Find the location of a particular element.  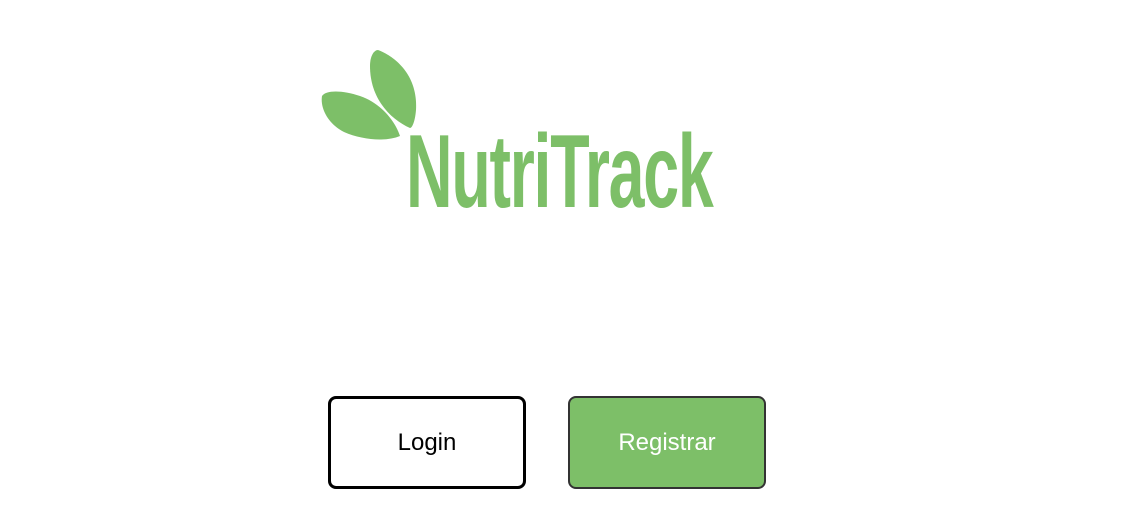

nutritrack-logo: NutriTrack is located at coordinates (551, 139).